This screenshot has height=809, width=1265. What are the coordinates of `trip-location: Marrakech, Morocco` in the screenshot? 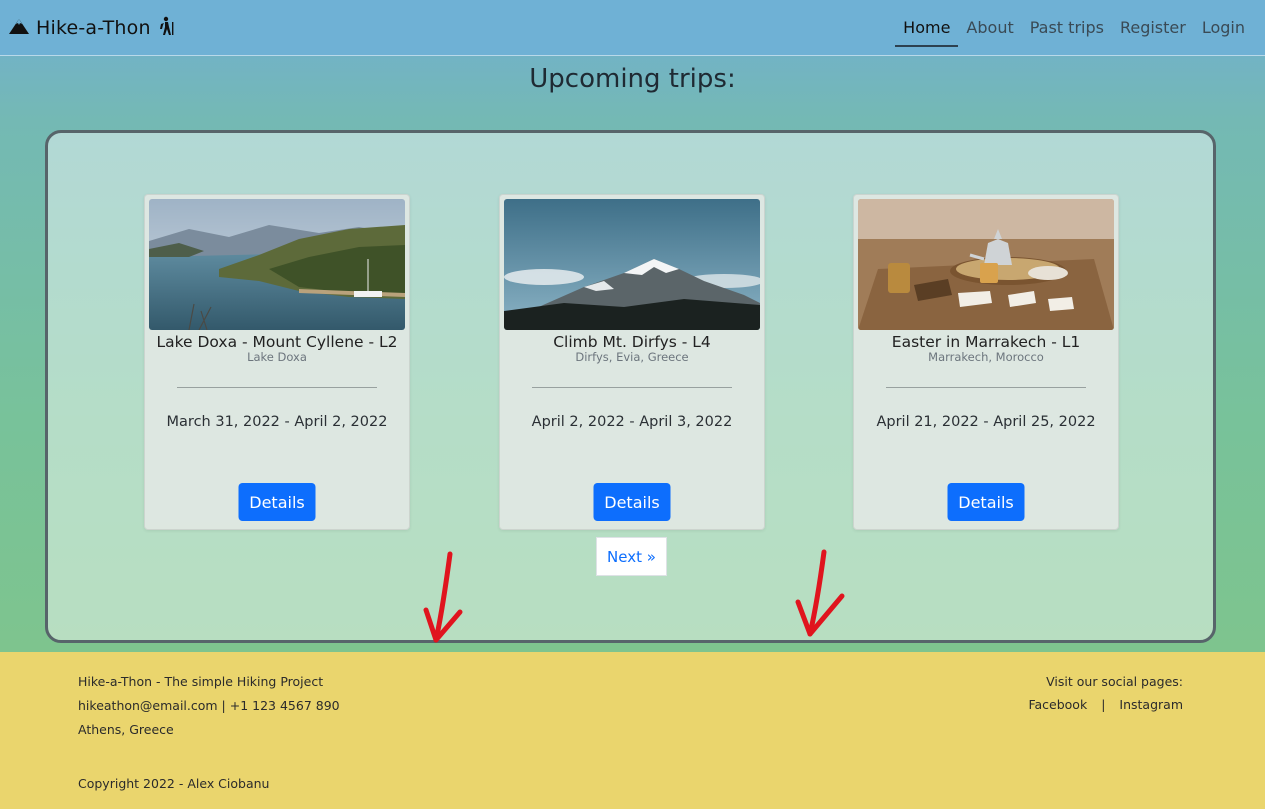 It's located at (986, 357).